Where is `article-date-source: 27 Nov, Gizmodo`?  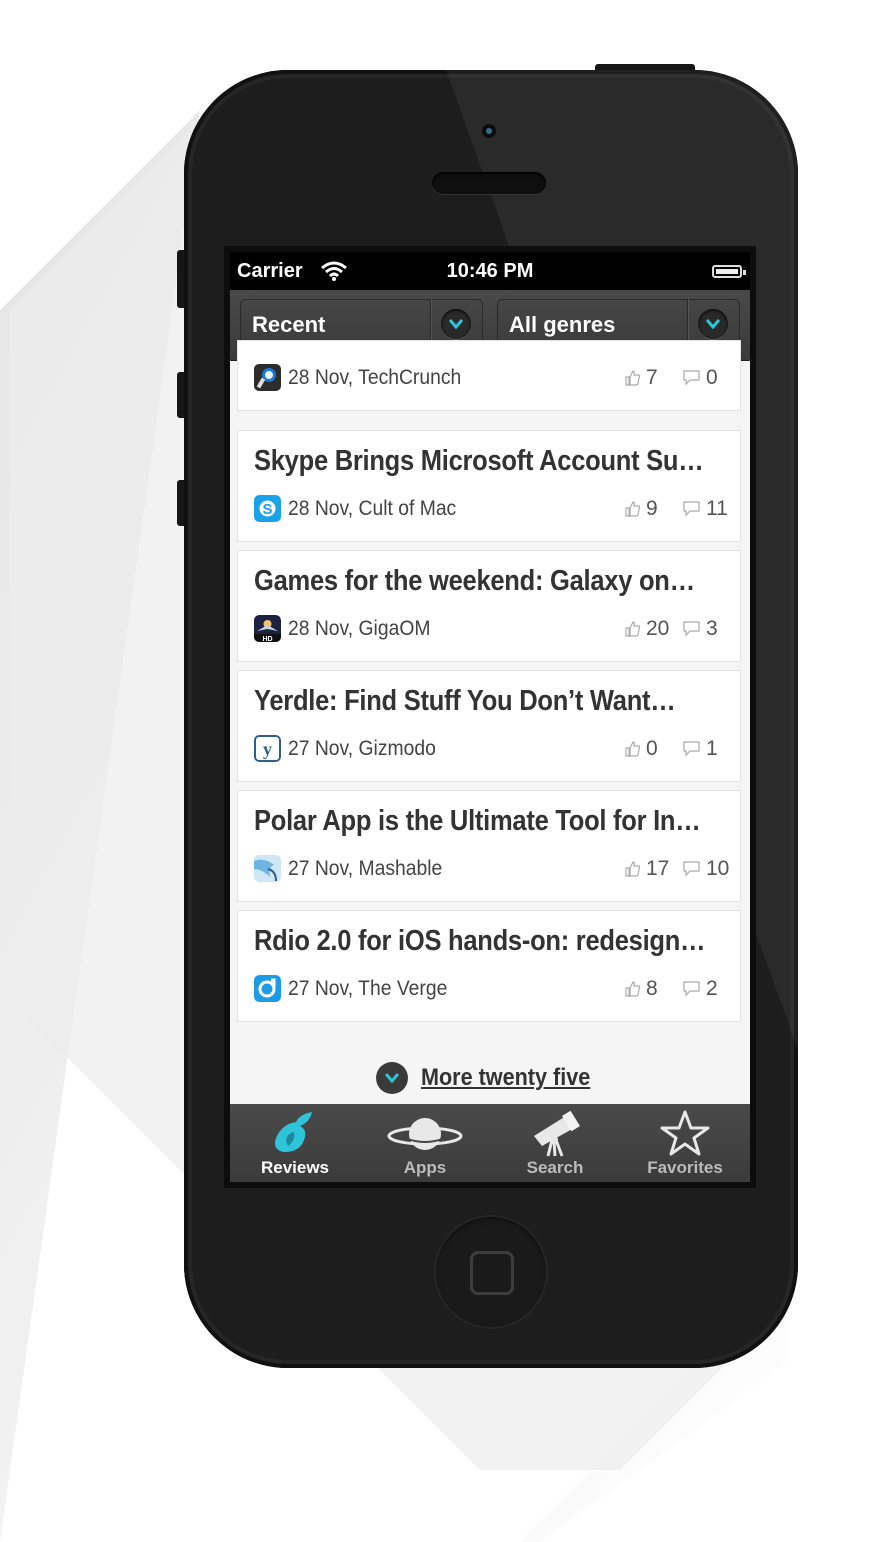 article-date-source: 27 Nov, Gizmodo is located at coordinates (362, 748).